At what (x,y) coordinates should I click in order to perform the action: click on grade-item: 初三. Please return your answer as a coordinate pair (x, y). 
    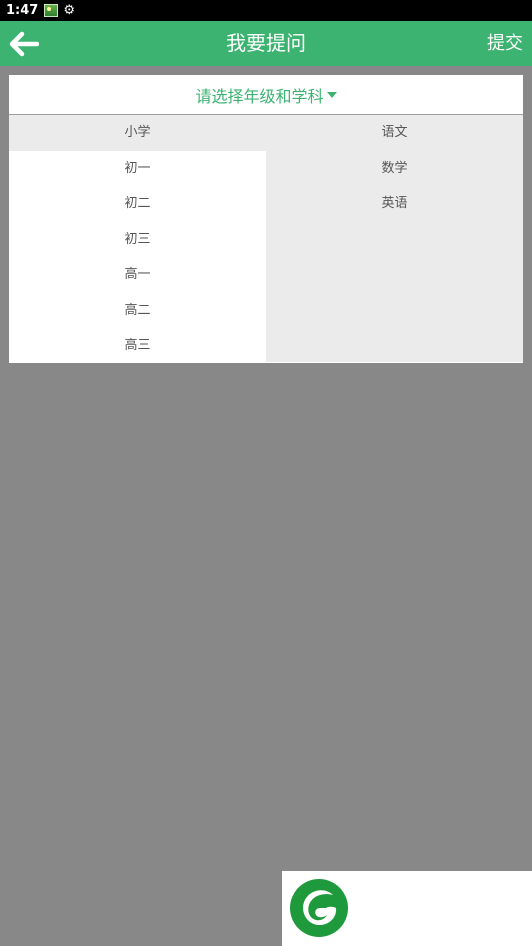
    Looking at the image, I should click on (137, 240).